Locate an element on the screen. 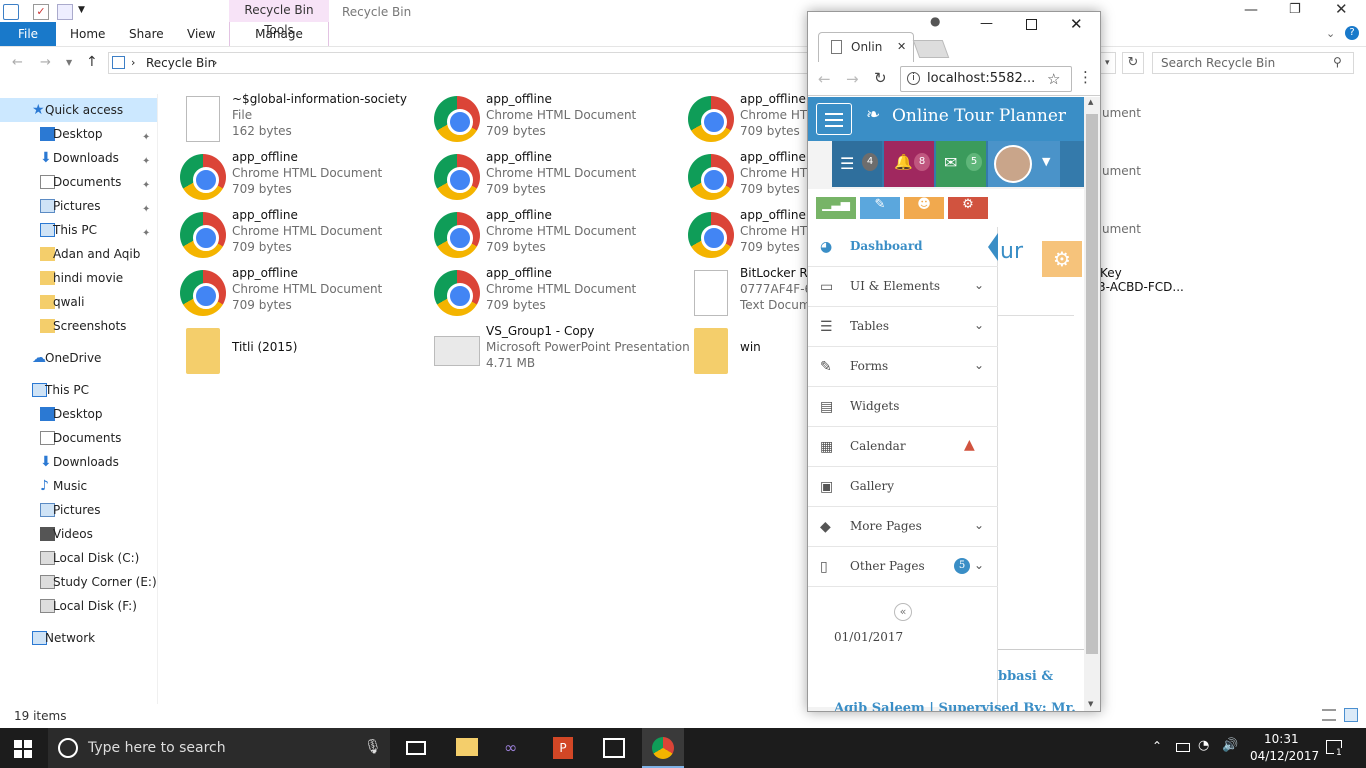 The image size is (1366, 768). nav-item: Study Corner (E:) is located at coordinates (78, 582).